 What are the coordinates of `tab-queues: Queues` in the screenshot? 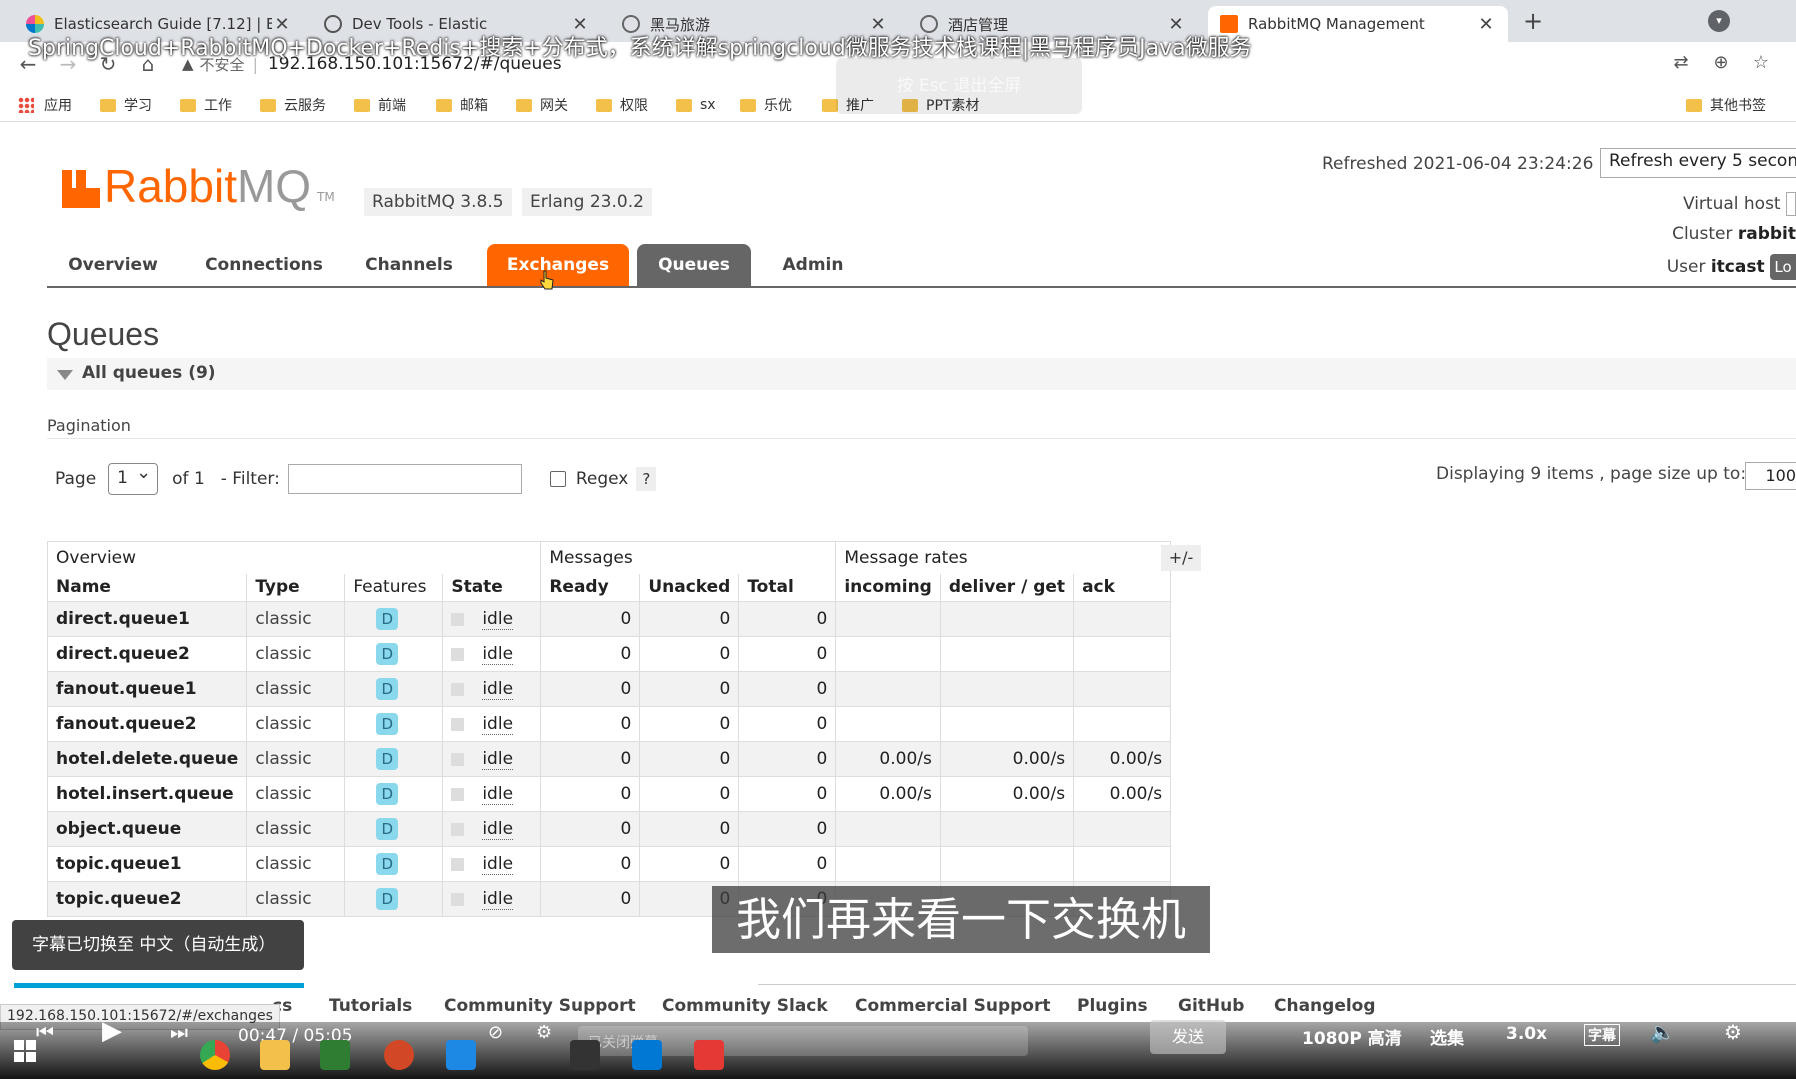 It's located at (694, 265).